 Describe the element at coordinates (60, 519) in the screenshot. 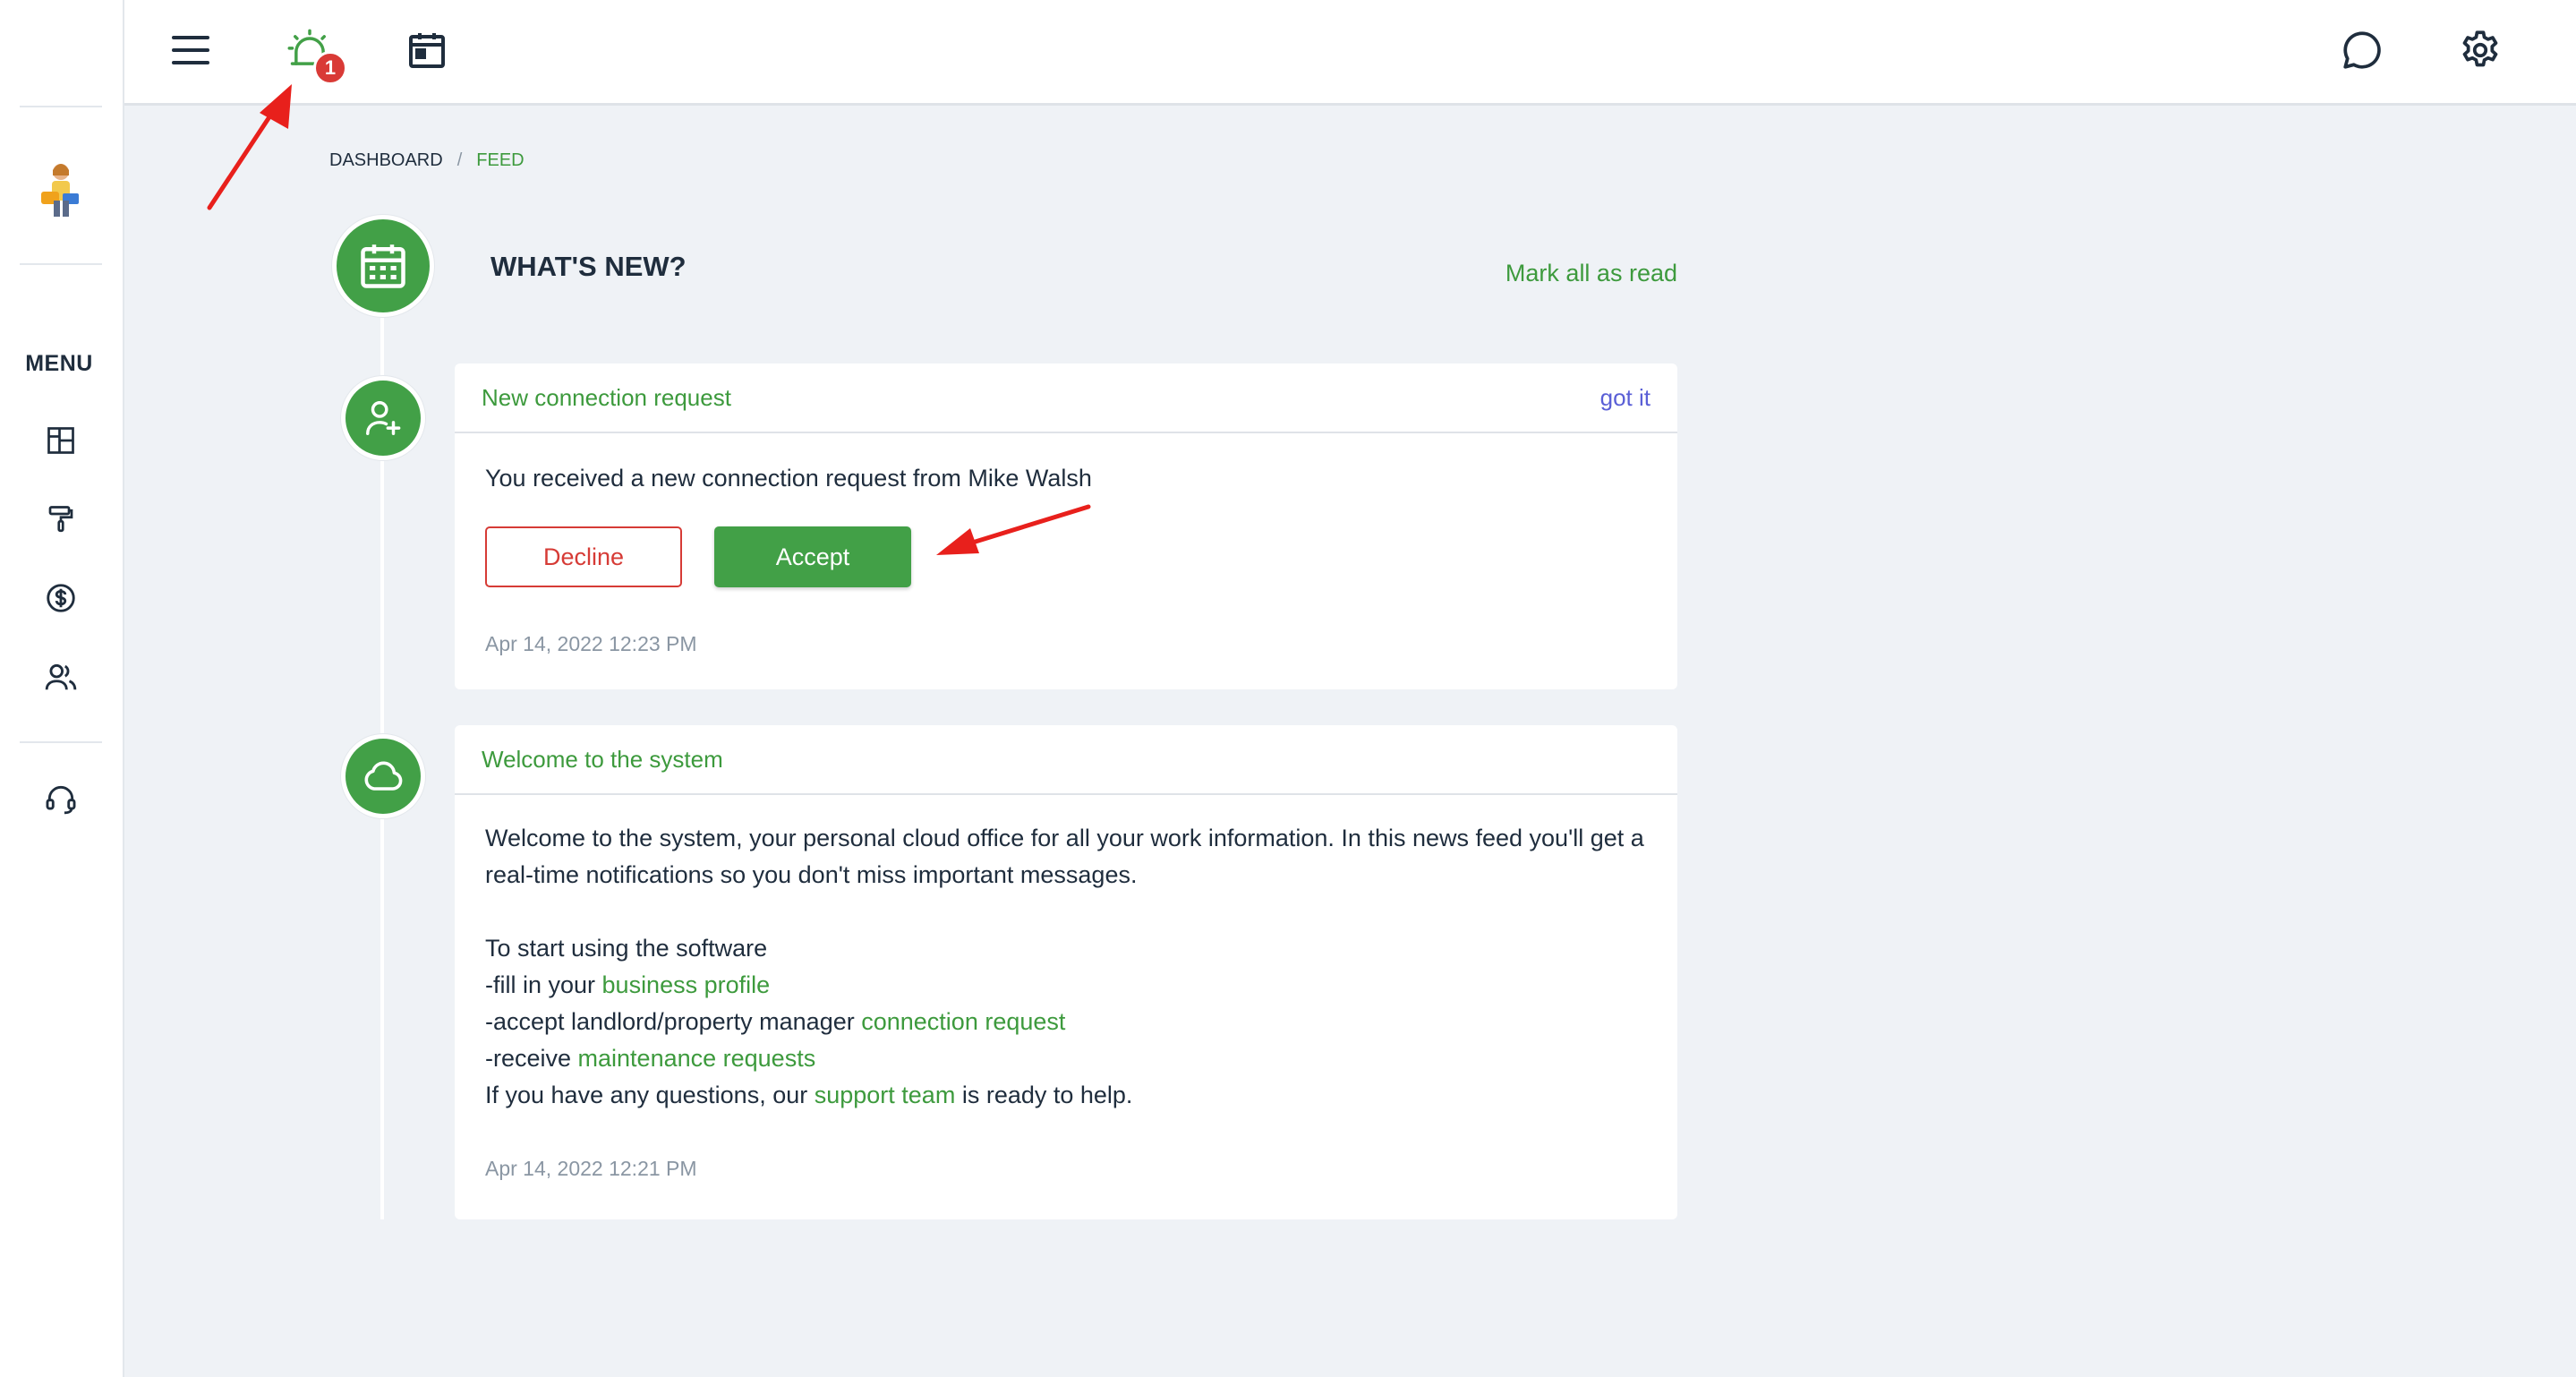

I see `paint-roller-icon` at that location.